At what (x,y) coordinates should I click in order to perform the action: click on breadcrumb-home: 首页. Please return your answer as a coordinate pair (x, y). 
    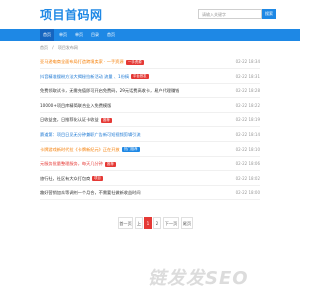
    Looking at the image, I should click on (44, 47).